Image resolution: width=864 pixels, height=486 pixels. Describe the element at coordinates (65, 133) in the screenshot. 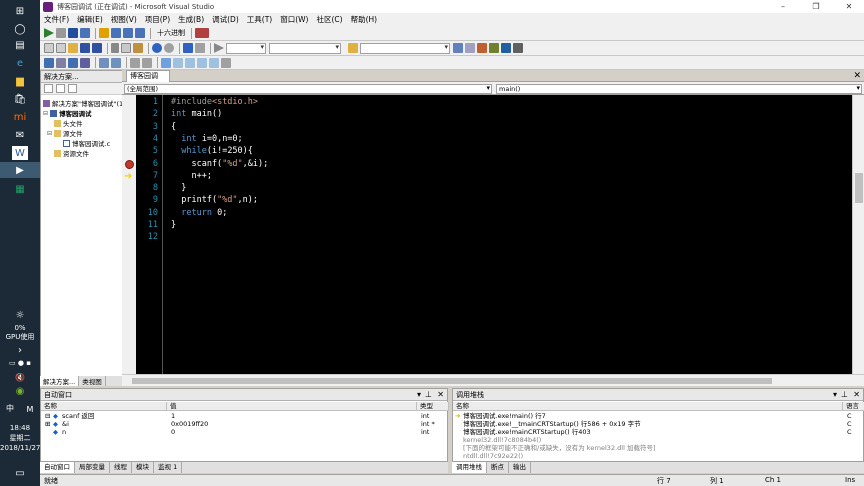

I see `tree-source-files: ⊟ 源文件` at that location.